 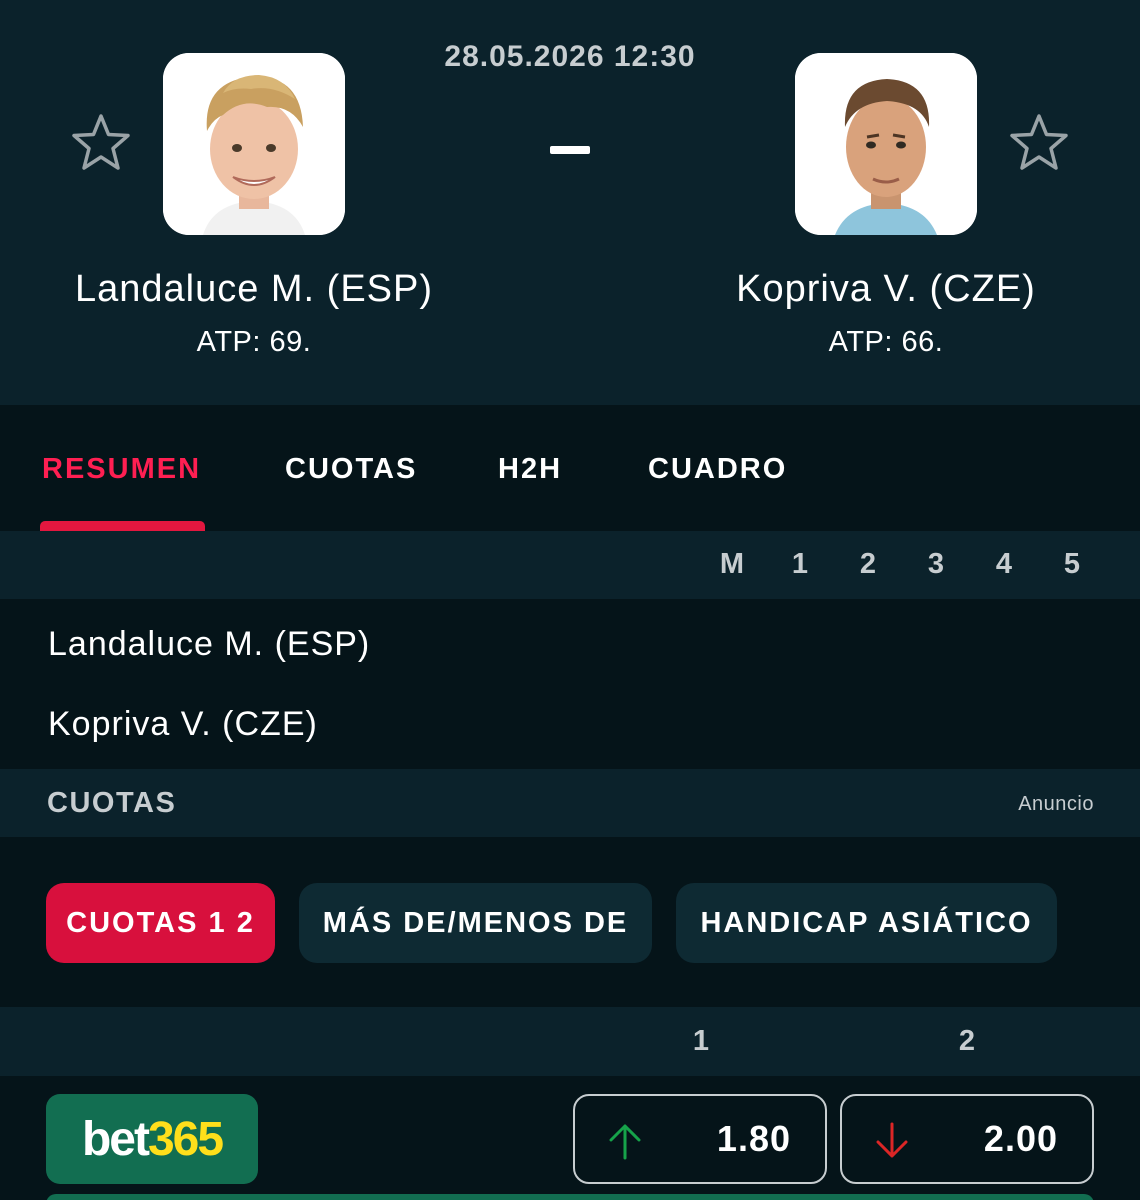 What do you see at coordinates (570, 150) in the screenshot?
I see `score-separator` at bounding box center [570, 150].